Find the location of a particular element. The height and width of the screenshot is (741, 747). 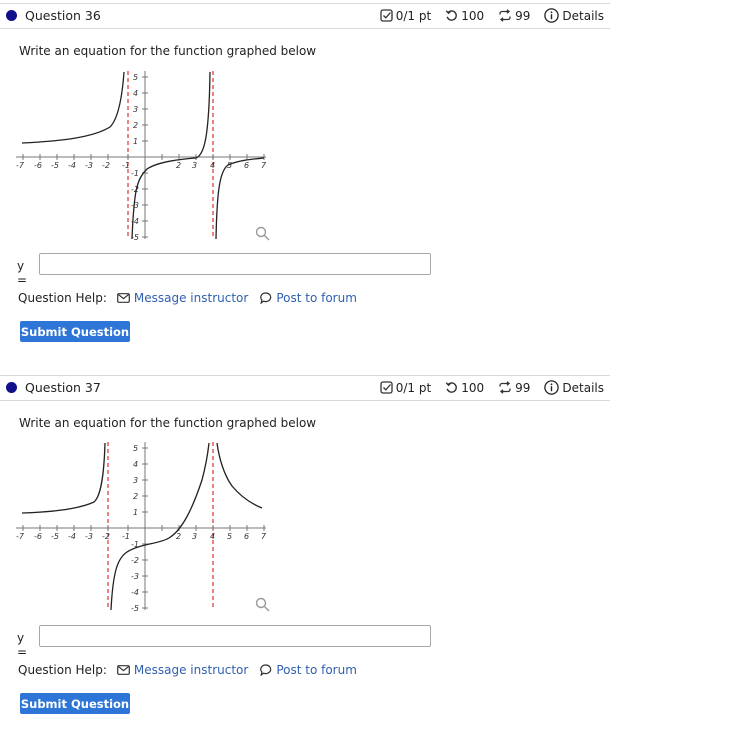

y-tick-label: -2 is located at coordinates (135, 560).